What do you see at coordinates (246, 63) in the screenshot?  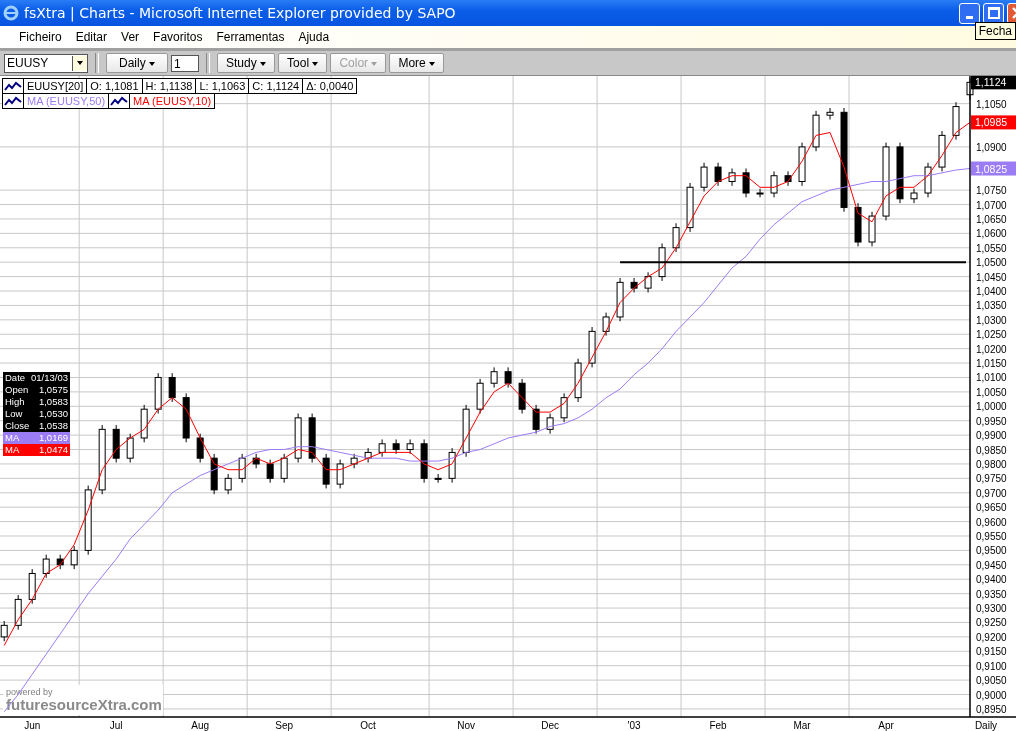 I see `toolbar-button: Study` at bounding box center [246, 63].